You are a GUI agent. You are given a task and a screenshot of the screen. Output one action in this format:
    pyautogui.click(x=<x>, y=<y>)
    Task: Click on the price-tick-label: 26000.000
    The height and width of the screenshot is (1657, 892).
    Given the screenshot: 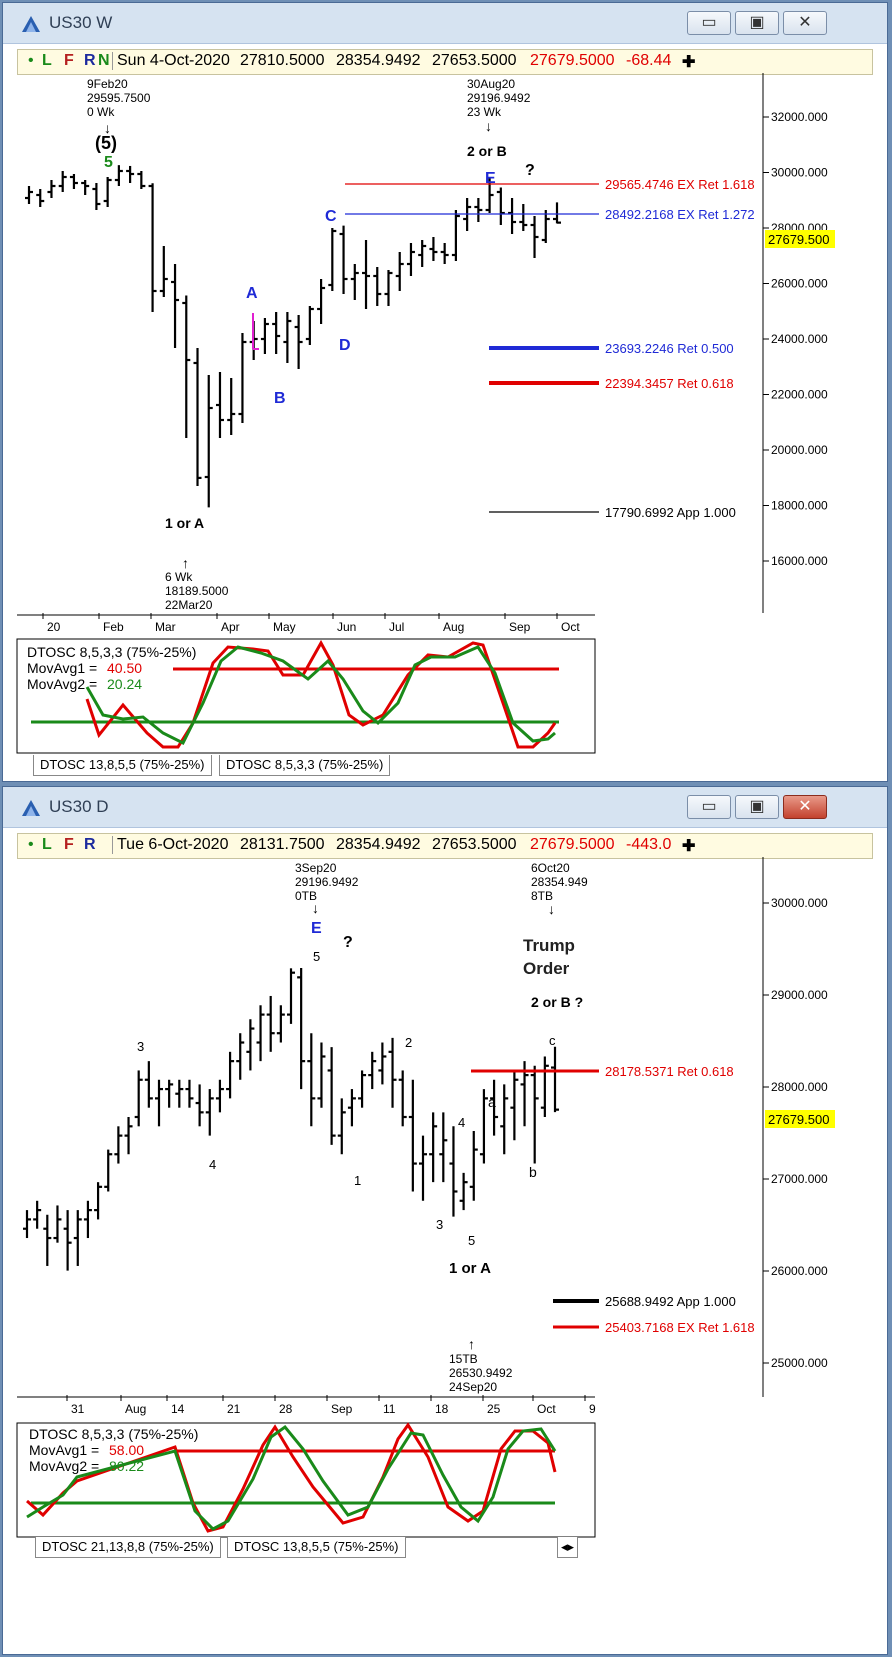 What is the action you would take?
    pyautogui.click(x=799, y=284)
    